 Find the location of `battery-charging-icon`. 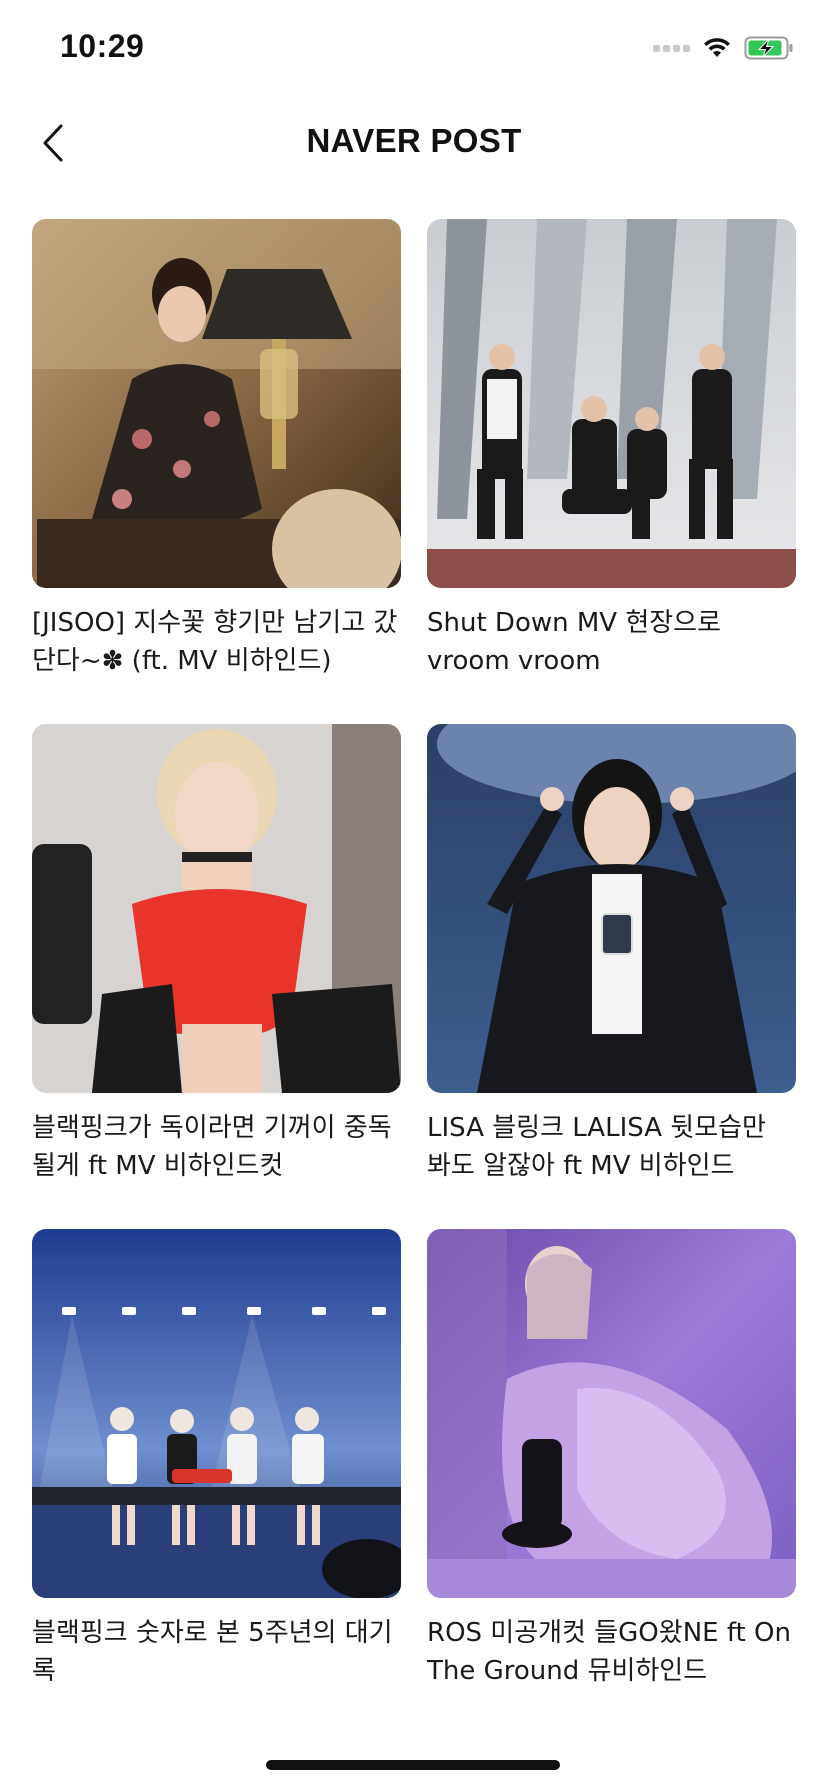

battery-charging-icon is located at coordinates (768, 48).